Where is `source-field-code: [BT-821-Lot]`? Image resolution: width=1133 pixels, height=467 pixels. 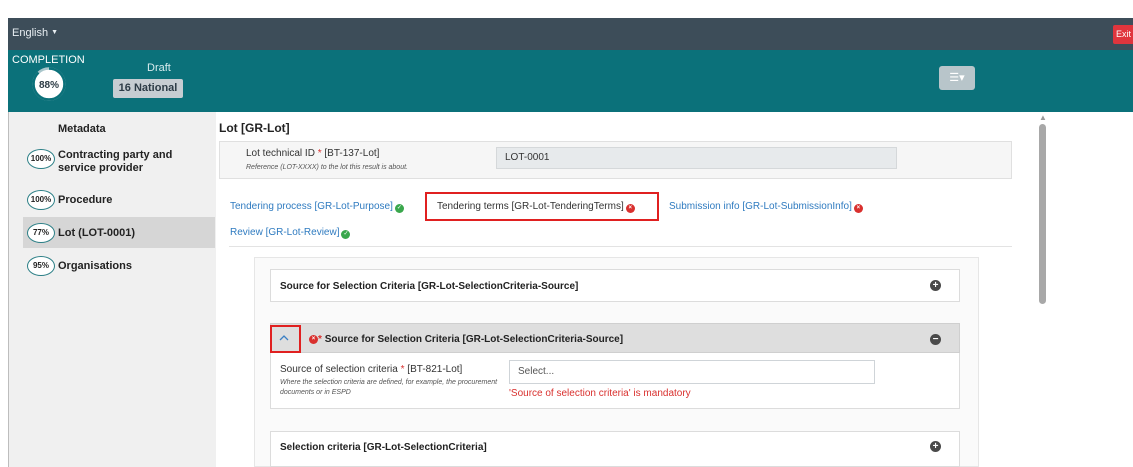
source-field-code: [BT-821-Lot] is located at coordinates (433, 369).